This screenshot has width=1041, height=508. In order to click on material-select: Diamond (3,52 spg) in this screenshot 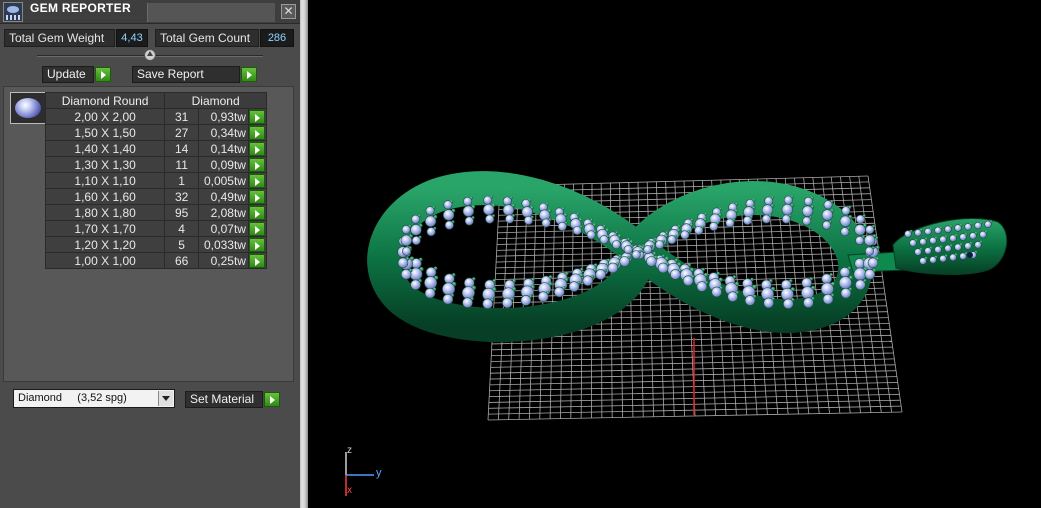, I will do `click(94, 398)`.